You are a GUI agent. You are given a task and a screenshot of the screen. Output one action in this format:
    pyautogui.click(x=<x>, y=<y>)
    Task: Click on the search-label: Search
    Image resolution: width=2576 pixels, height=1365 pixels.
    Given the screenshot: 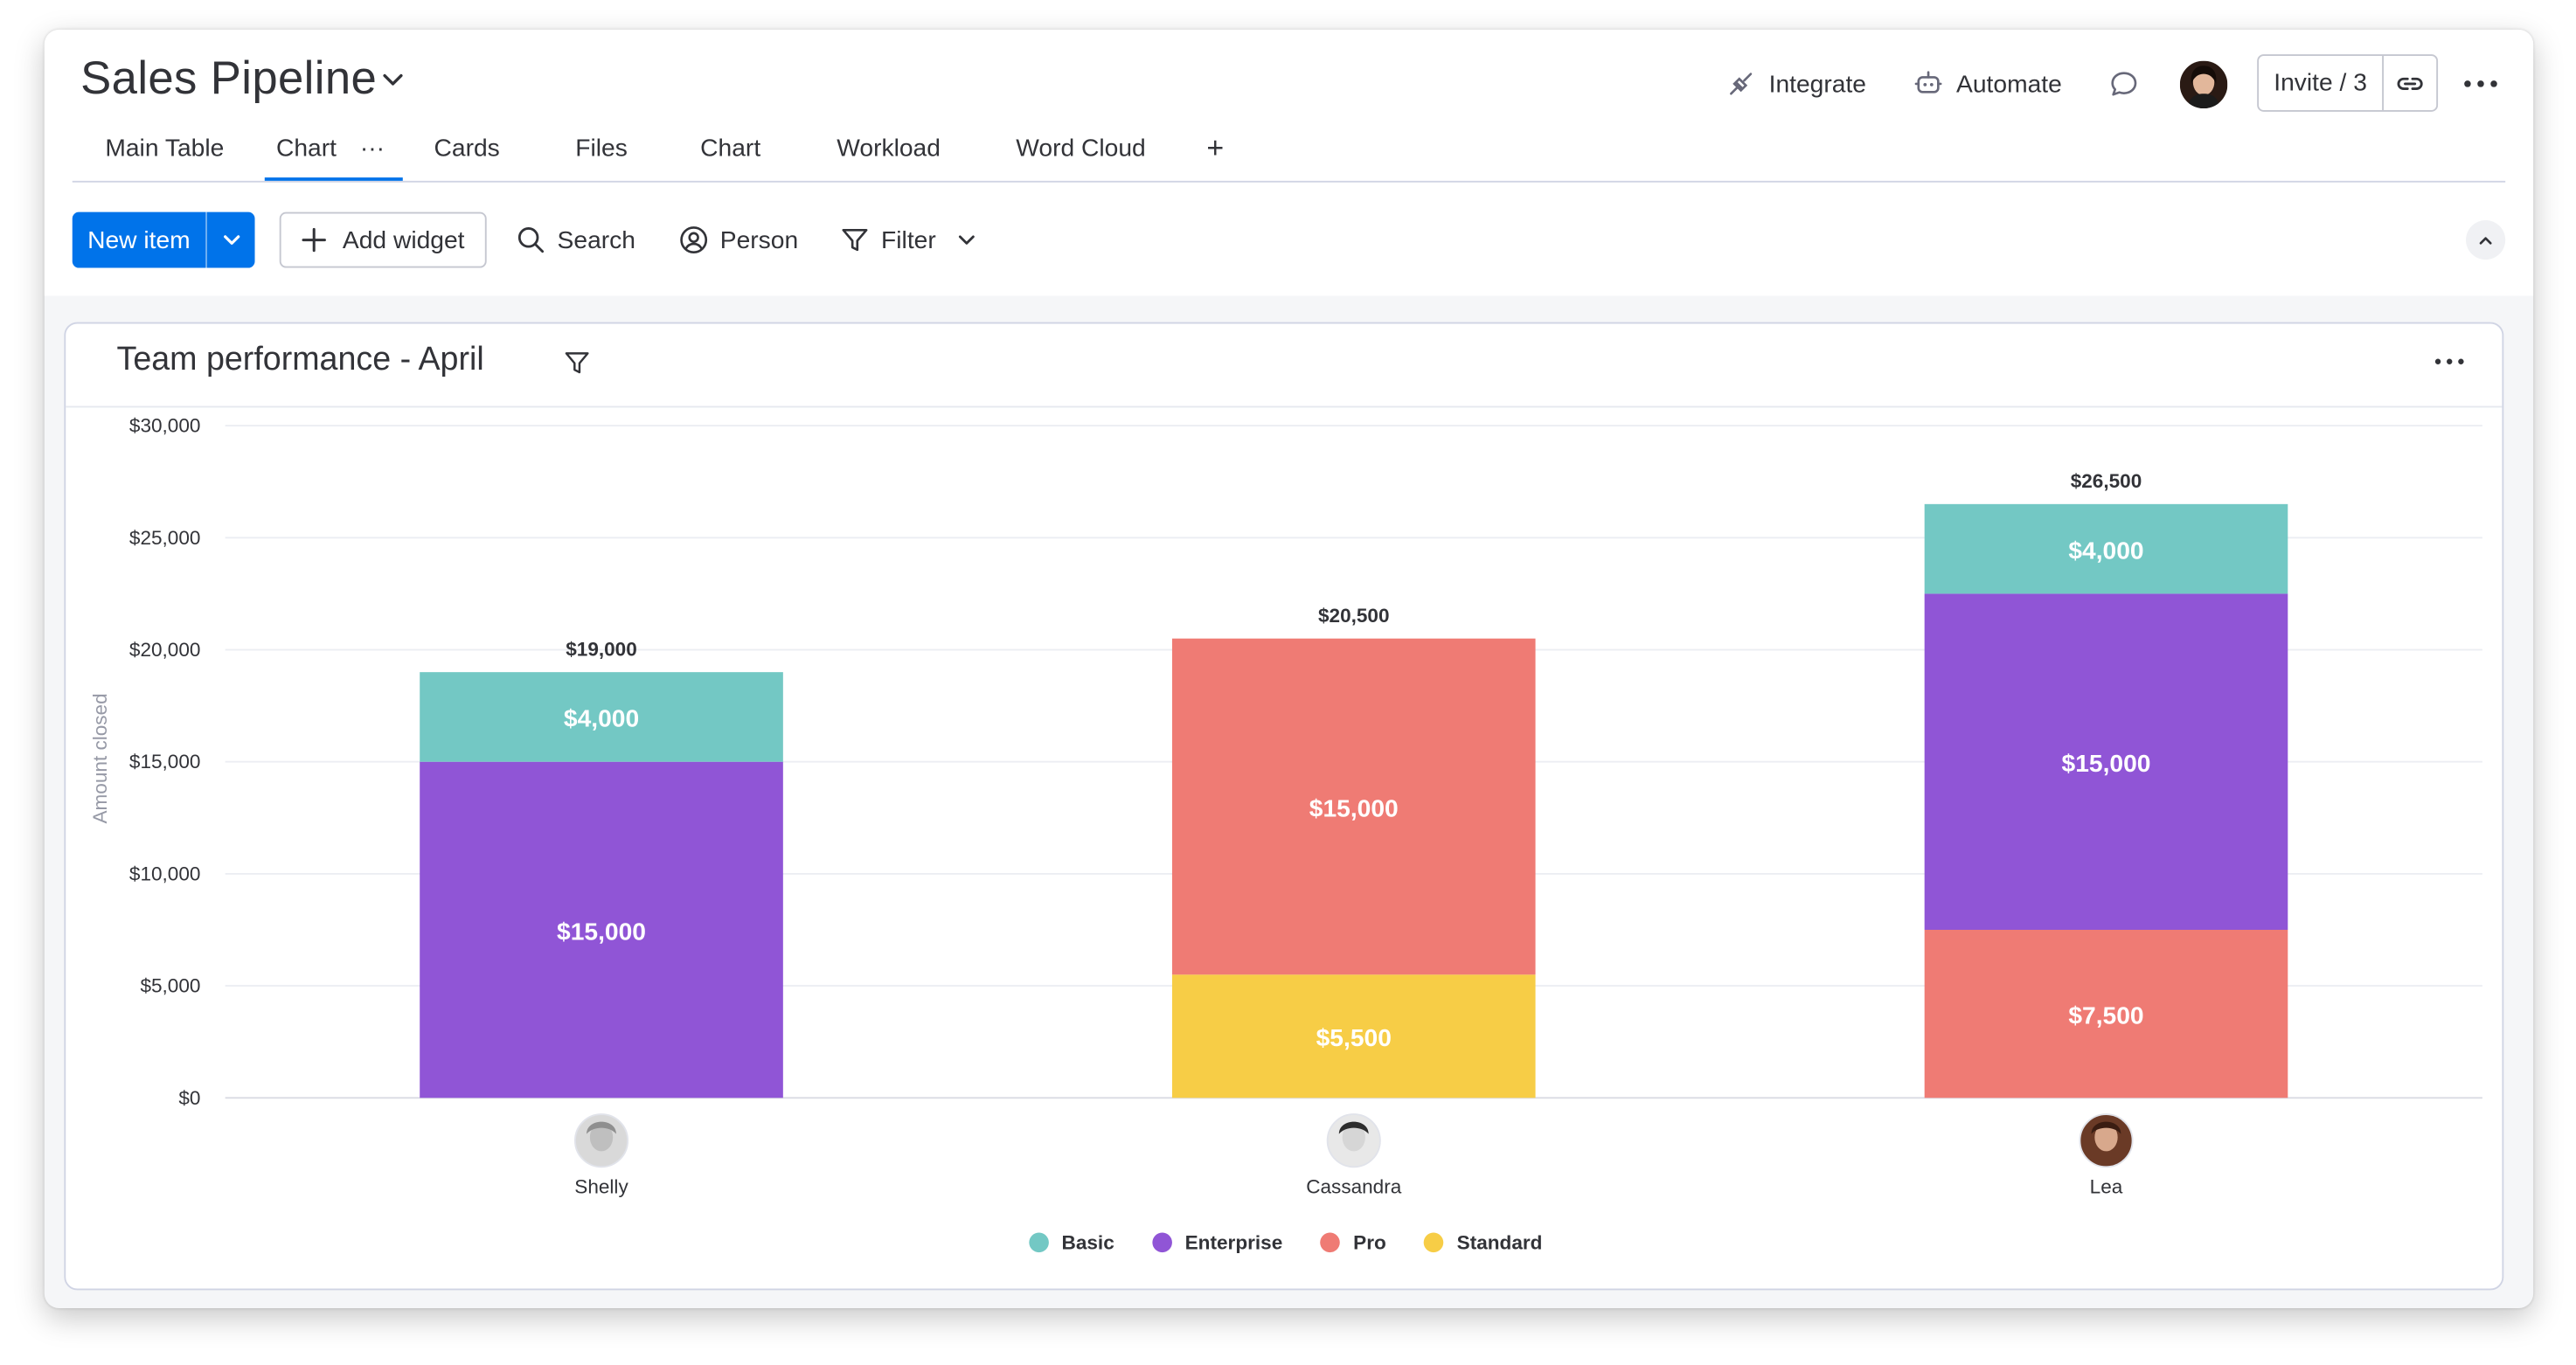 What is the action you would take?
    pyautogui.click(x=596, y=239)
    